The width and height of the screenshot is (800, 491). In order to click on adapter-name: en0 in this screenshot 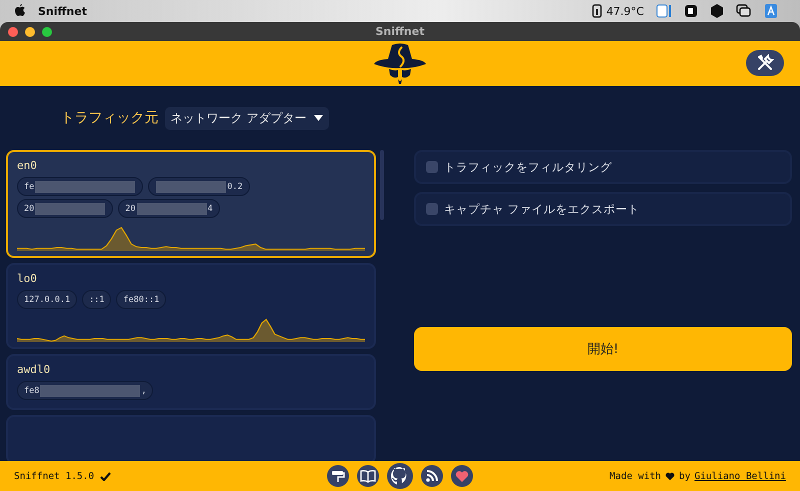, I will do `click(27, 165)`.